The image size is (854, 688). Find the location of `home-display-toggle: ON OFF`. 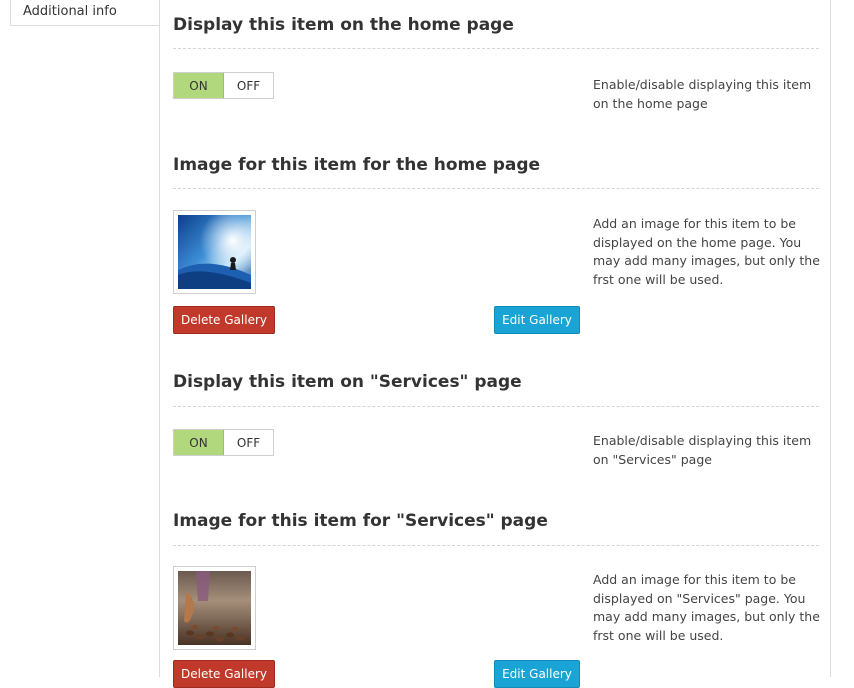

home-display-toggle: ON OFF is located at coordinates (223, 85).